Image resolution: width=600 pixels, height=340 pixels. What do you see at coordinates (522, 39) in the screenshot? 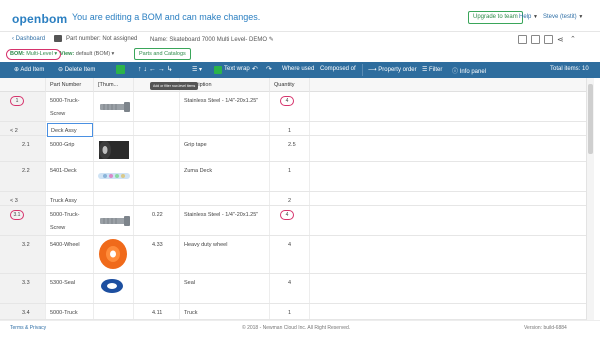
I see `compare-icon` at bounding box center [522, 39].